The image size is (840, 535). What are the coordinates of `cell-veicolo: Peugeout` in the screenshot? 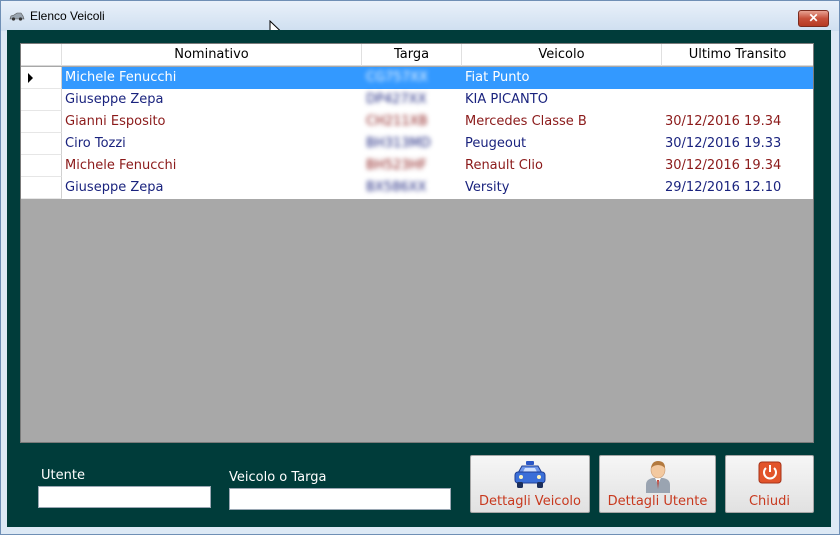 It's located at (496, 143).